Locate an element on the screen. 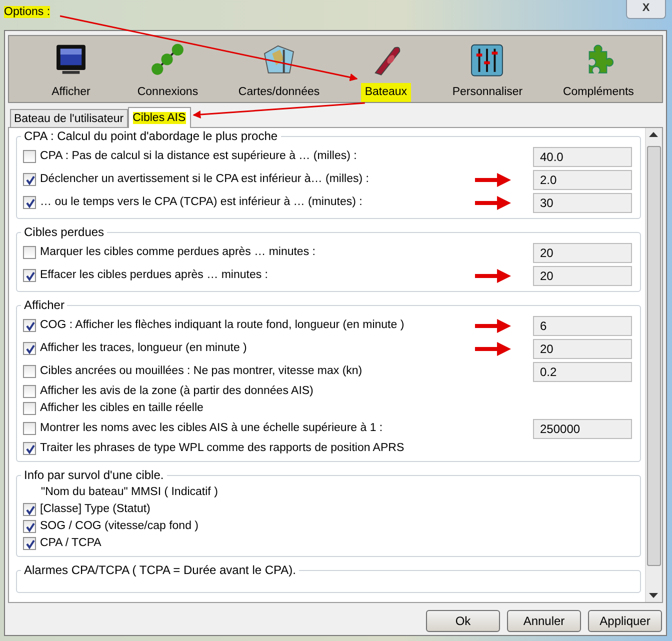  option-label: CPA : Pas de calcul si la distance est supérieure à … (milles) : is located at coordinates (198, 156).